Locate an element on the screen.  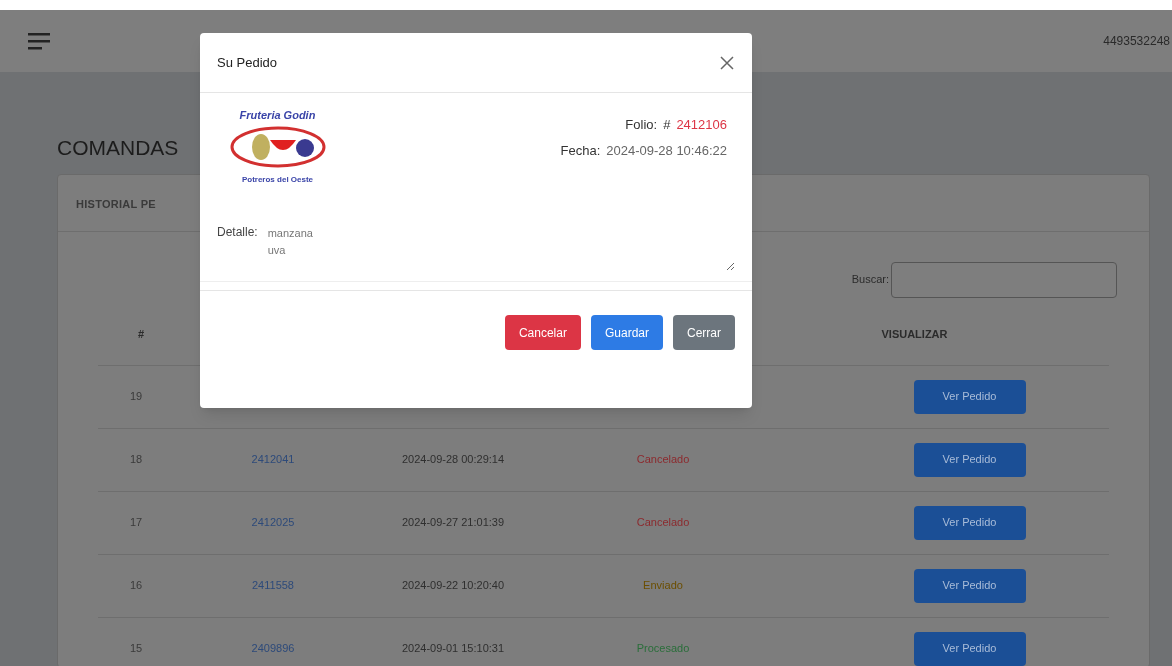
close-icon is located at coordinates (727, 62).